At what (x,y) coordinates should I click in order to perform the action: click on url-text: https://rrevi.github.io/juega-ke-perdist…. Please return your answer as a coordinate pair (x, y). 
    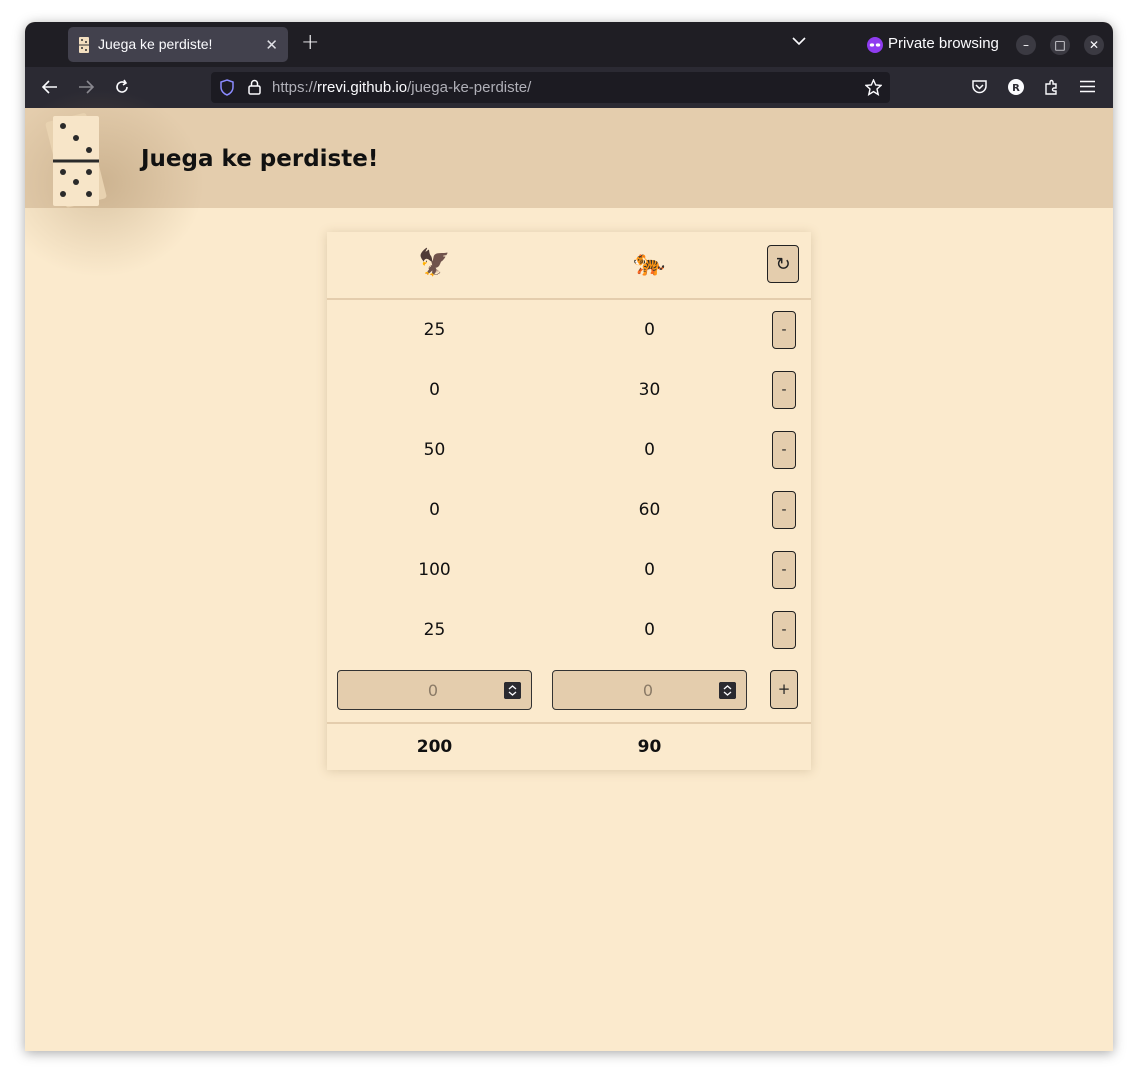
    Looking at the image, I should click on (401, 87).